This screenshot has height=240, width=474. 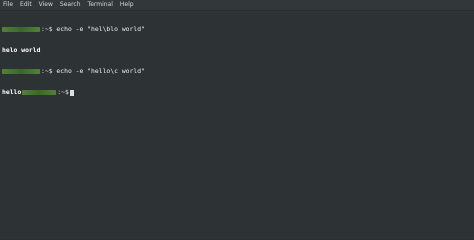 I want to click on menu-file: File, so click(x=8, y=5).